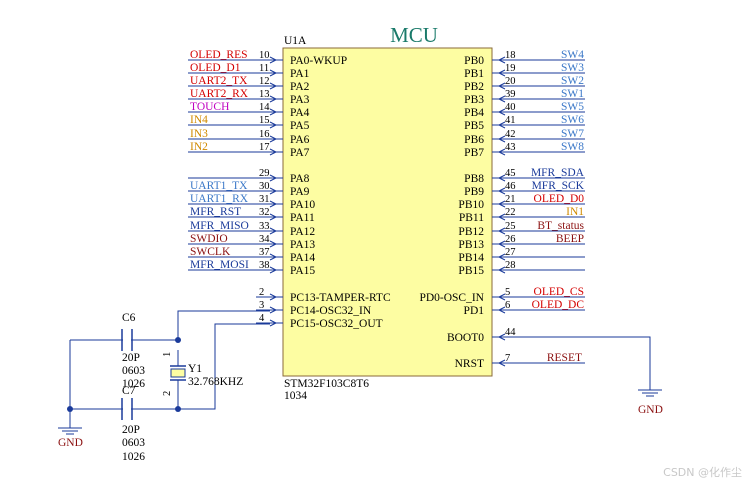 This screenshot has width=752, height=490. Describe the element at coordinates (215, 212) in the screenshot. I see `net-label: MFR_RST` at that location.